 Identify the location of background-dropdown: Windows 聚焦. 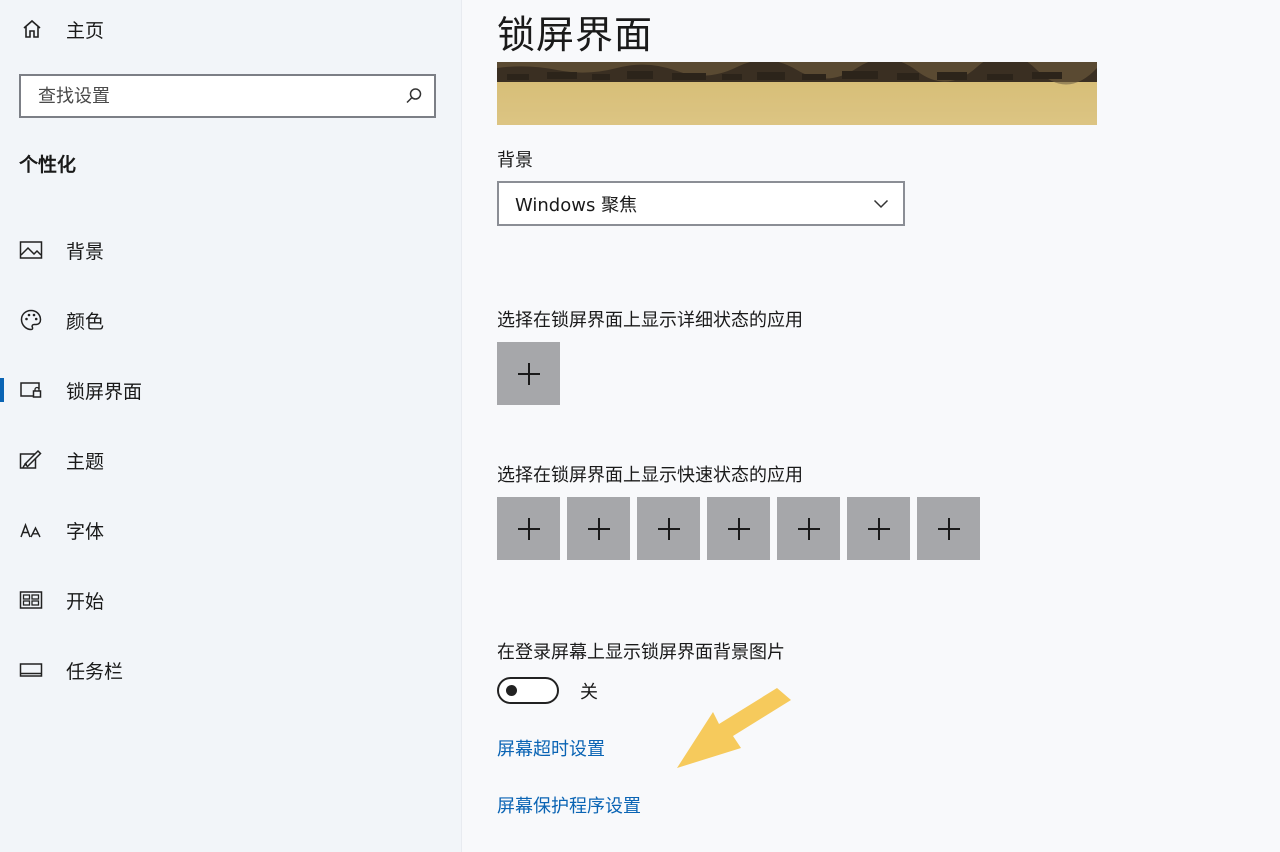
(701, 203).